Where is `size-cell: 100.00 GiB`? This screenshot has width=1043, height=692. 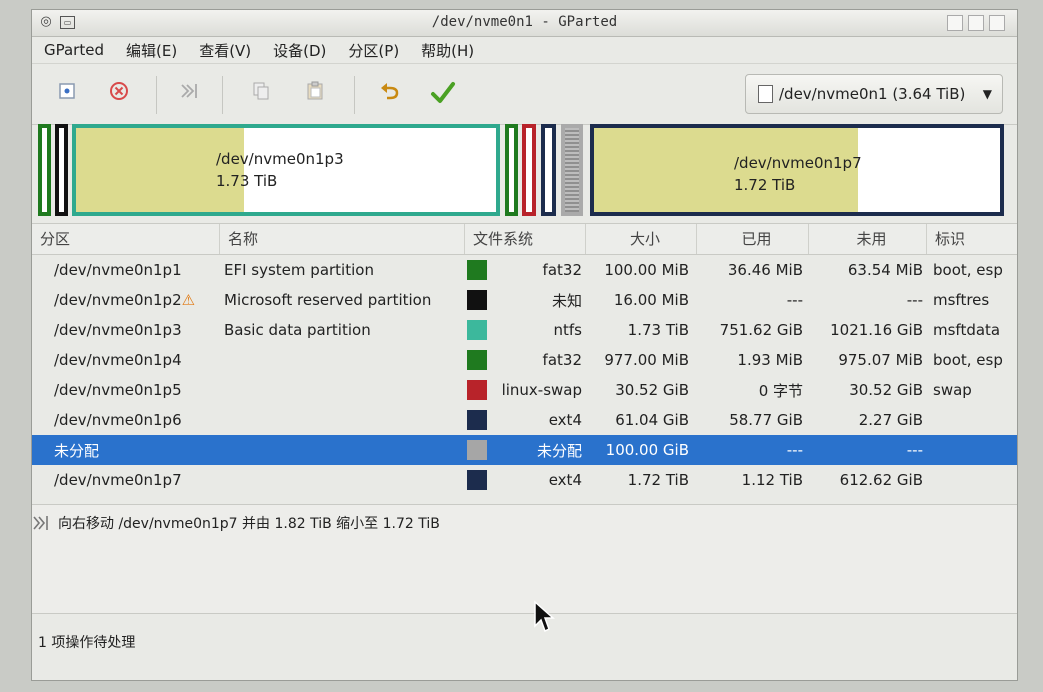 size-cell: 100.00 GiB is located at coordinates (647, 450).